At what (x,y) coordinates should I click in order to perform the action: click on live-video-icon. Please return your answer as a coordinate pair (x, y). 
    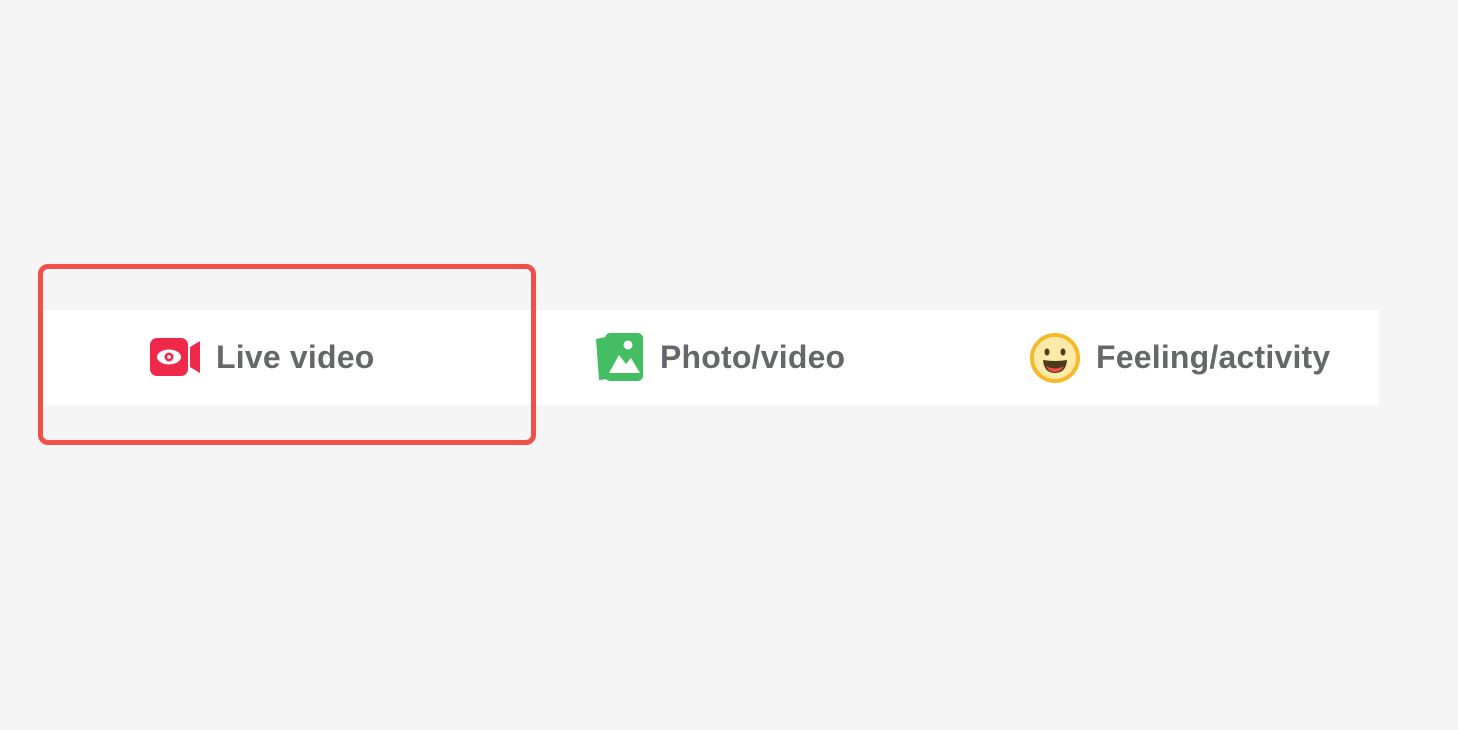
    Looking at the image, I should click on (175, 358).